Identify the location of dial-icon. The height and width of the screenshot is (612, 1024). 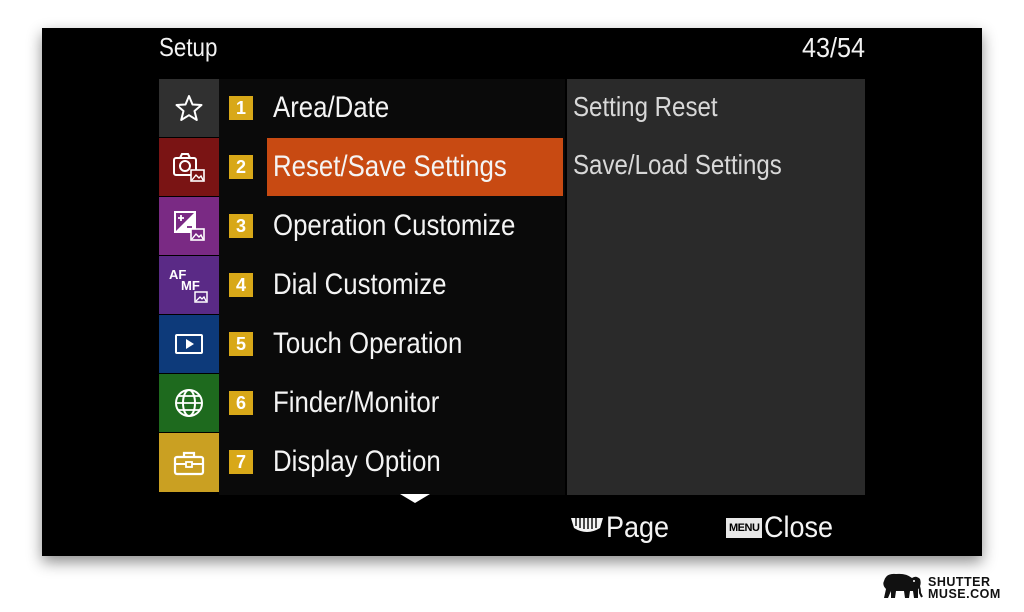
(587, 528).